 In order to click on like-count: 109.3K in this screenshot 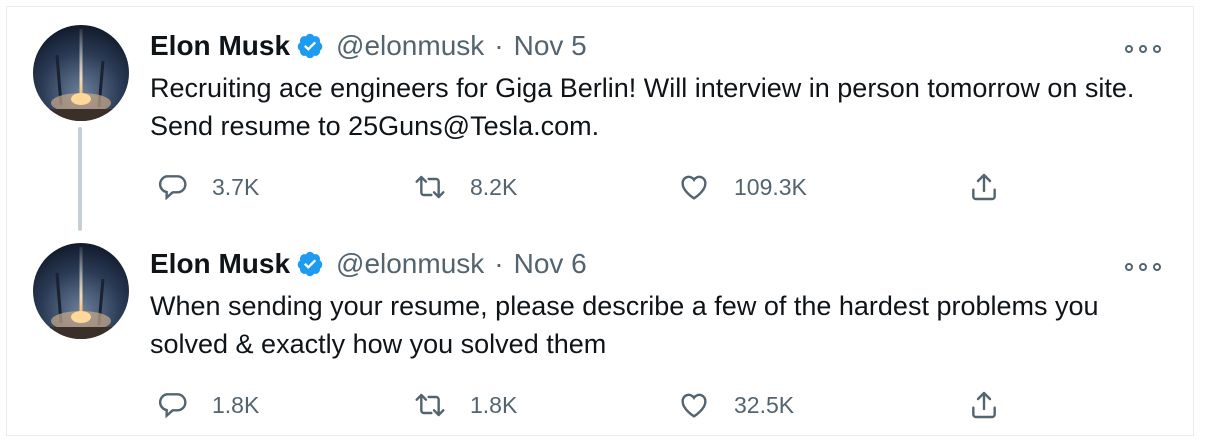, I will do `click(770, 186)`.